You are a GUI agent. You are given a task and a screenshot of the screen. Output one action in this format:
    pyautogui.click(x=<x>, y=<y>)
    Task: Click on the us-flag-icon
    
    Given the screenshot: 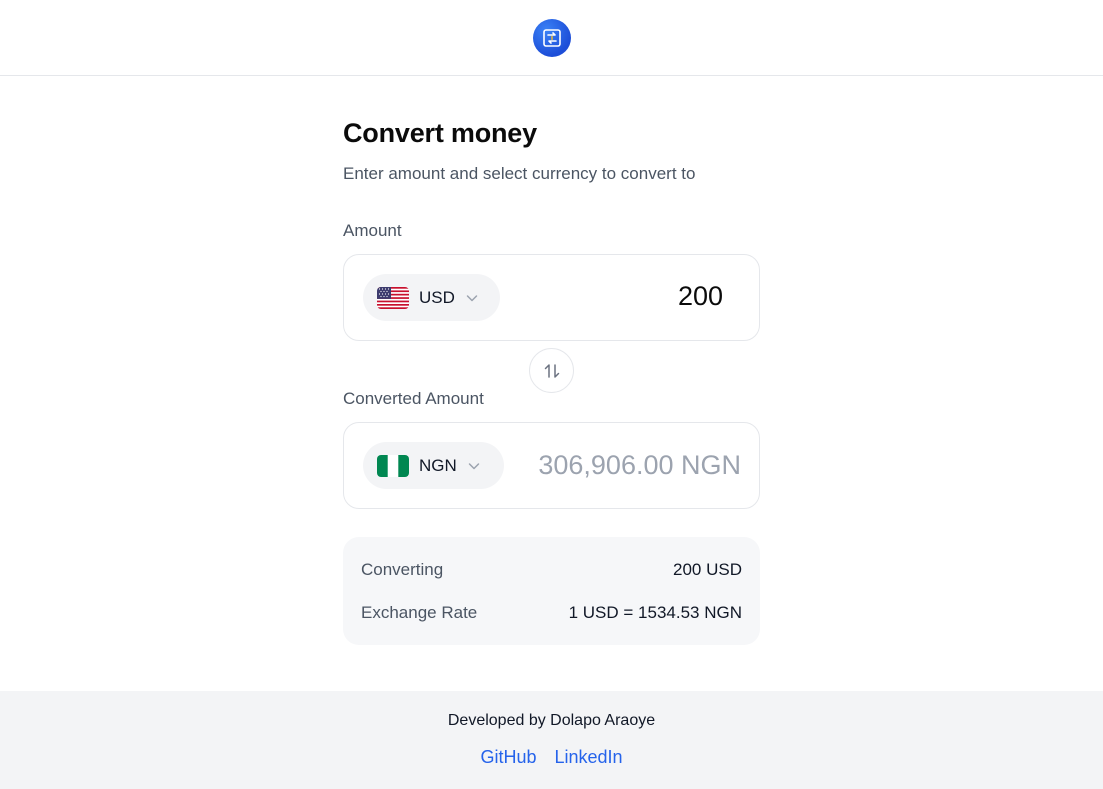 What is the action you would take?
    pyautogui.click(x=393, y=297)
    